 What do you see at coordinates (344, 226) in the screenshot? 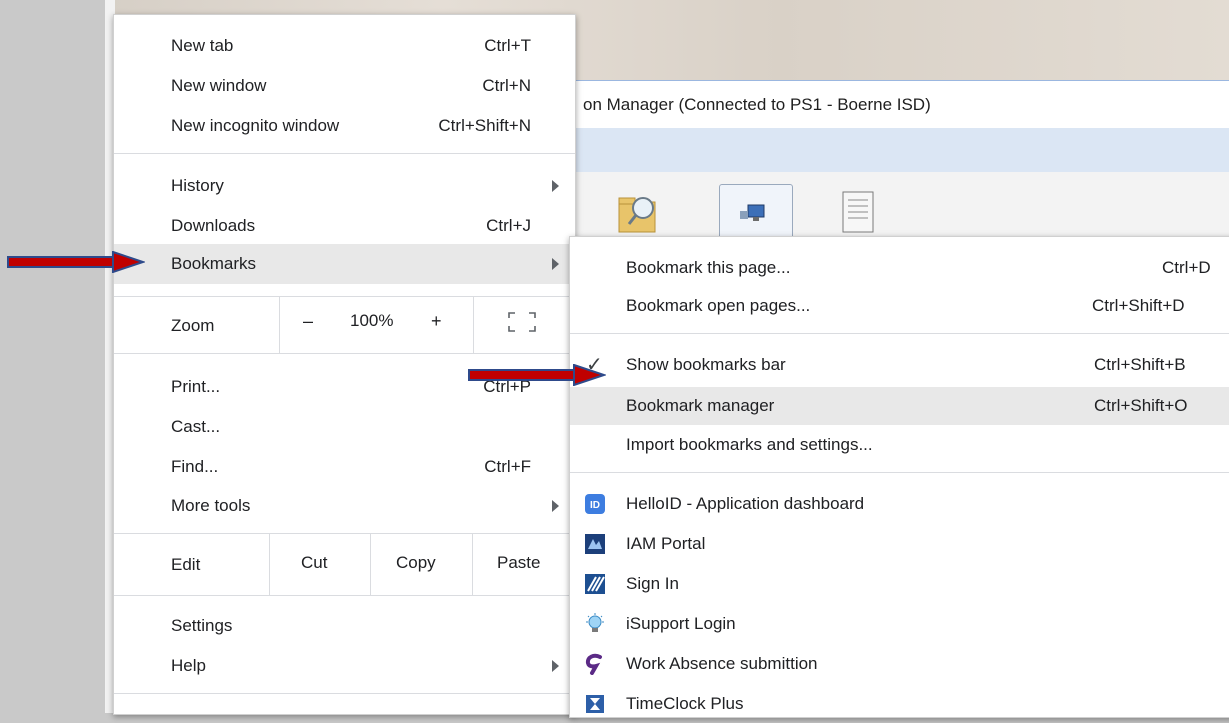
I see `menu-item-downloads: Downloads Ctrl+J` at bounding box center [344, 226].